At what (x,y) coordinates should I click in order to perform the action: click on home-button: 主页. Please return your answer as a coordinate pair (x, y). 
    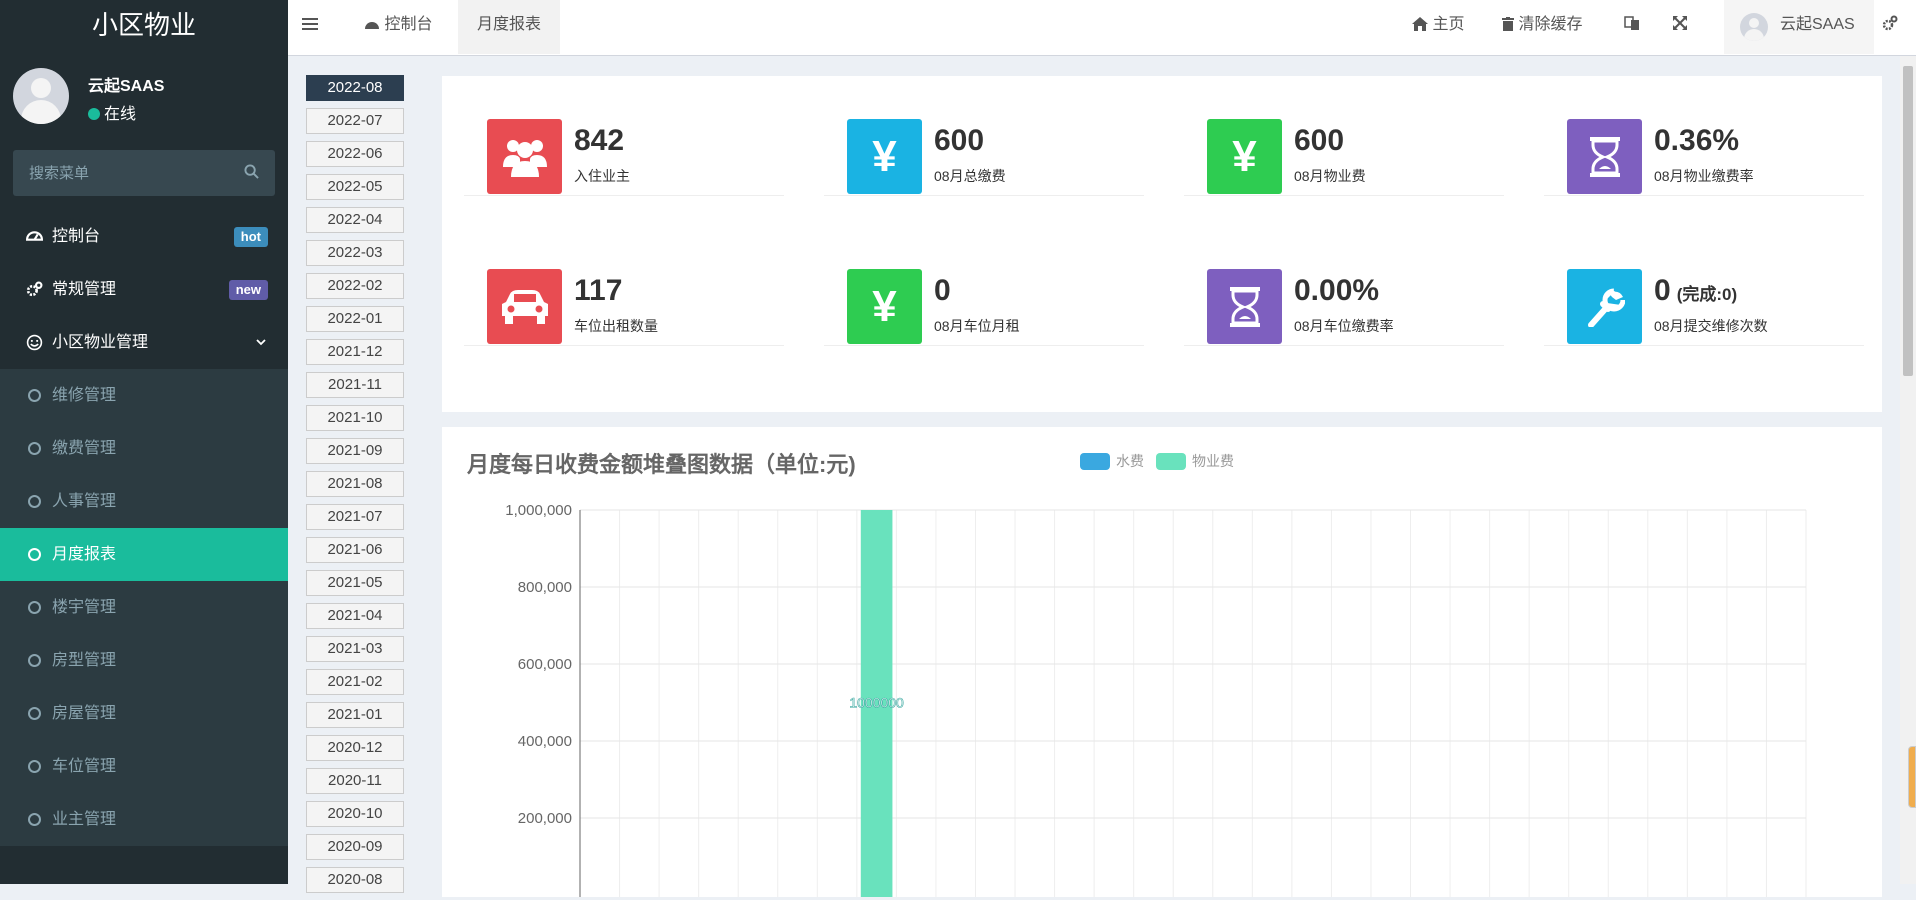
    Looking at the image, I should click on (1438, 27).